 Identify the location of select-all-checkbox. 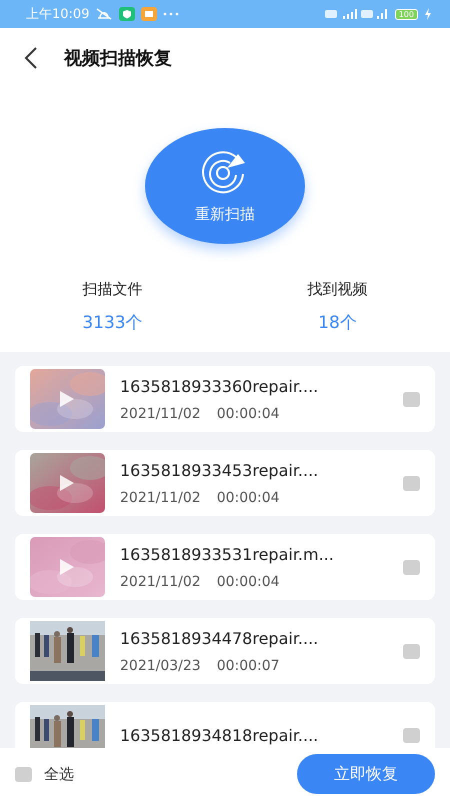
(23, 774).